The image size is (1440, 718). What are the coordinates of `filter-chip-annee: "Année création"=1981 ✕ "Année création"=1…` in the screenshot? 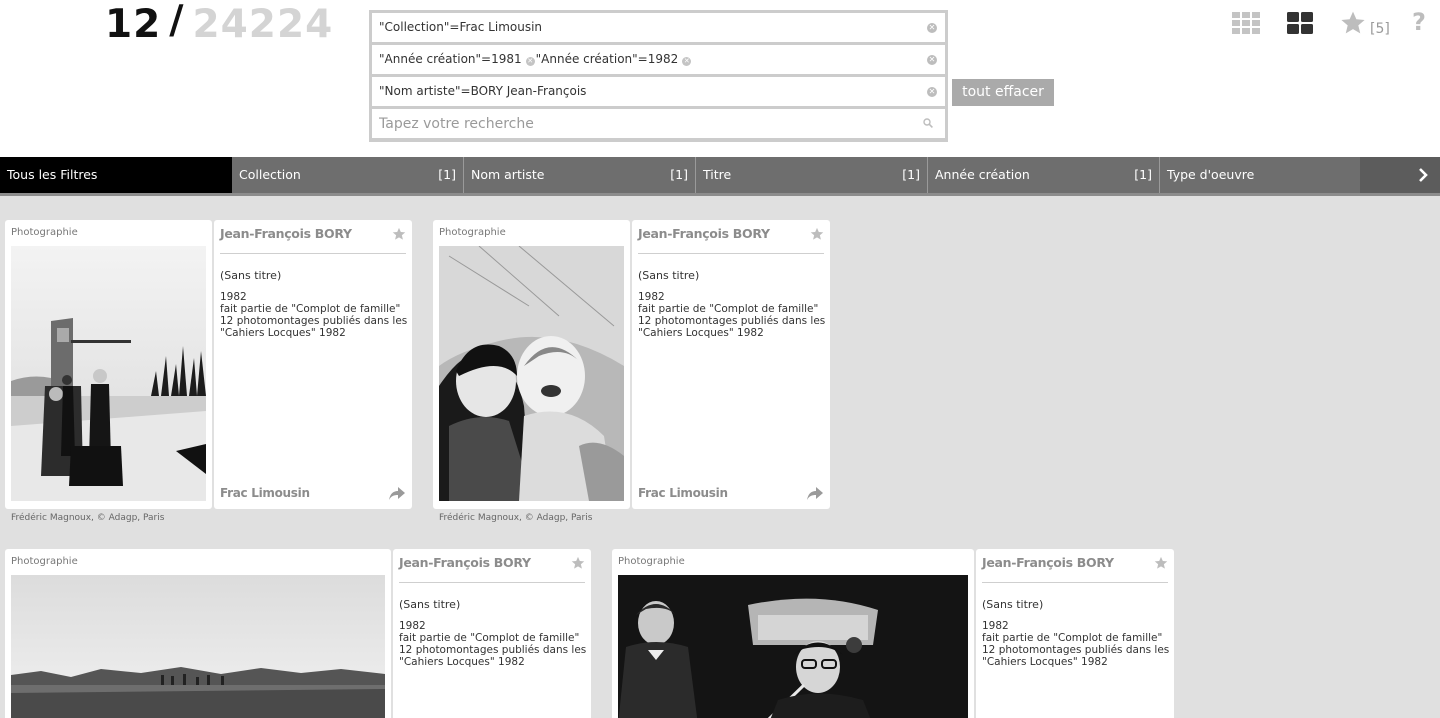 It's located at (658, 59).